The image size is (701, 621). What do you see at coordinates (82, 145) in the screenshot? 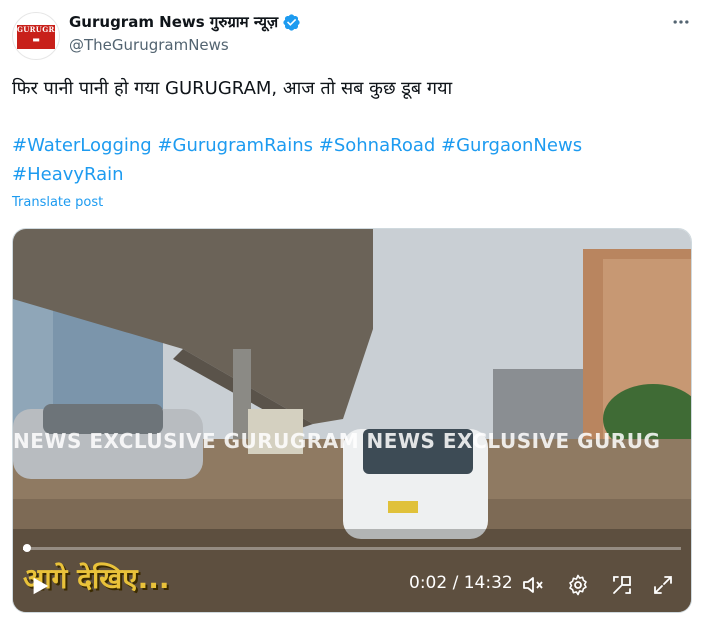
I see `hashtag-link: #WaterLogging` at bounding box center [82, 145].